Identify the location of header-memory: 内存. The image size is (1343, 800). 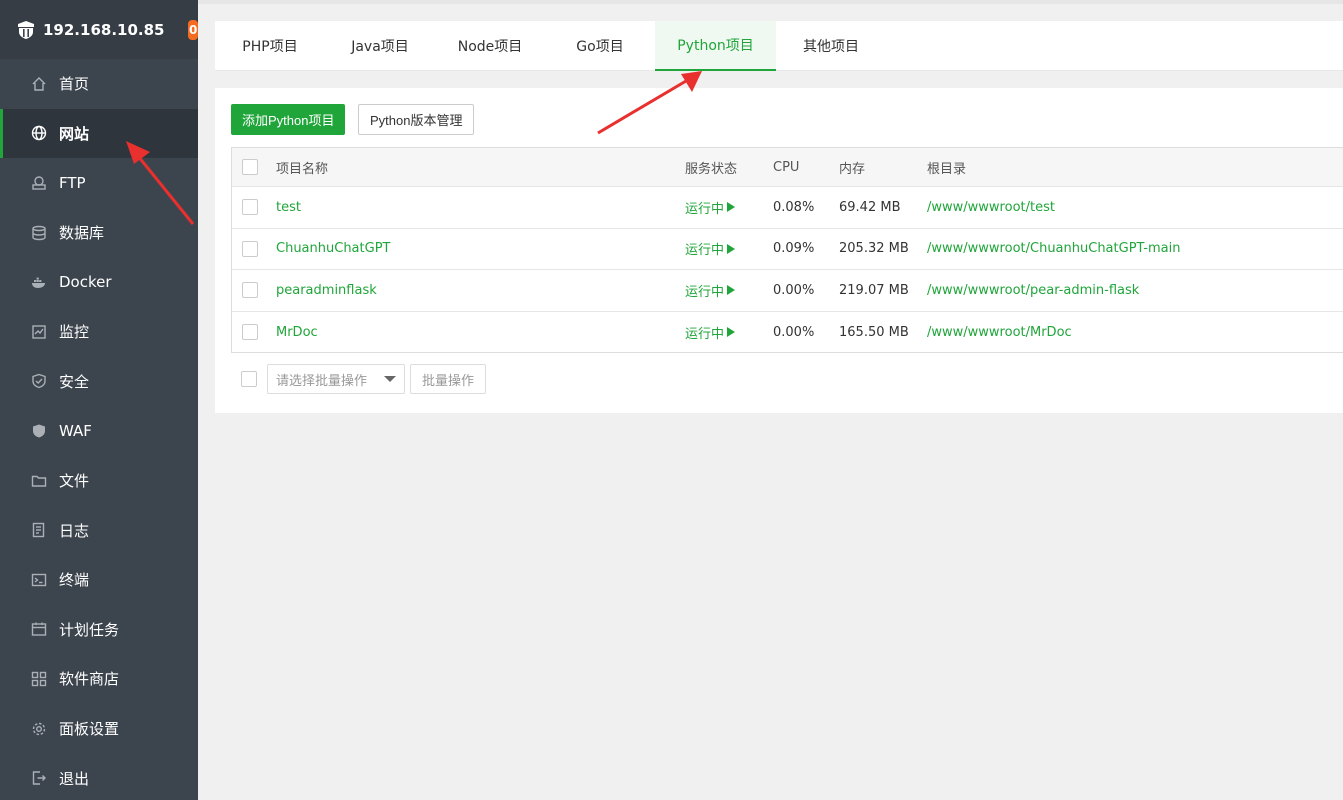
(852, 167).